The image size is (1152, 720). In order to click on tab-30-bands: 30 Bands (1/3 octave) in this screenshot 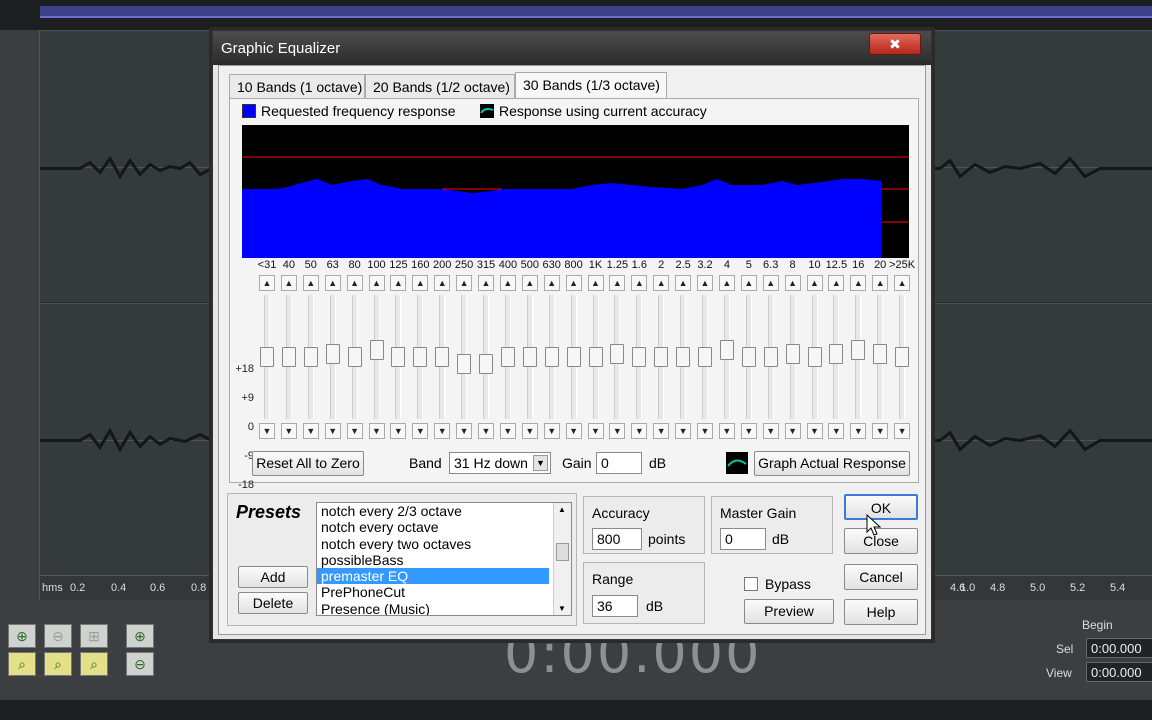, I will do `click(591, 85)`.